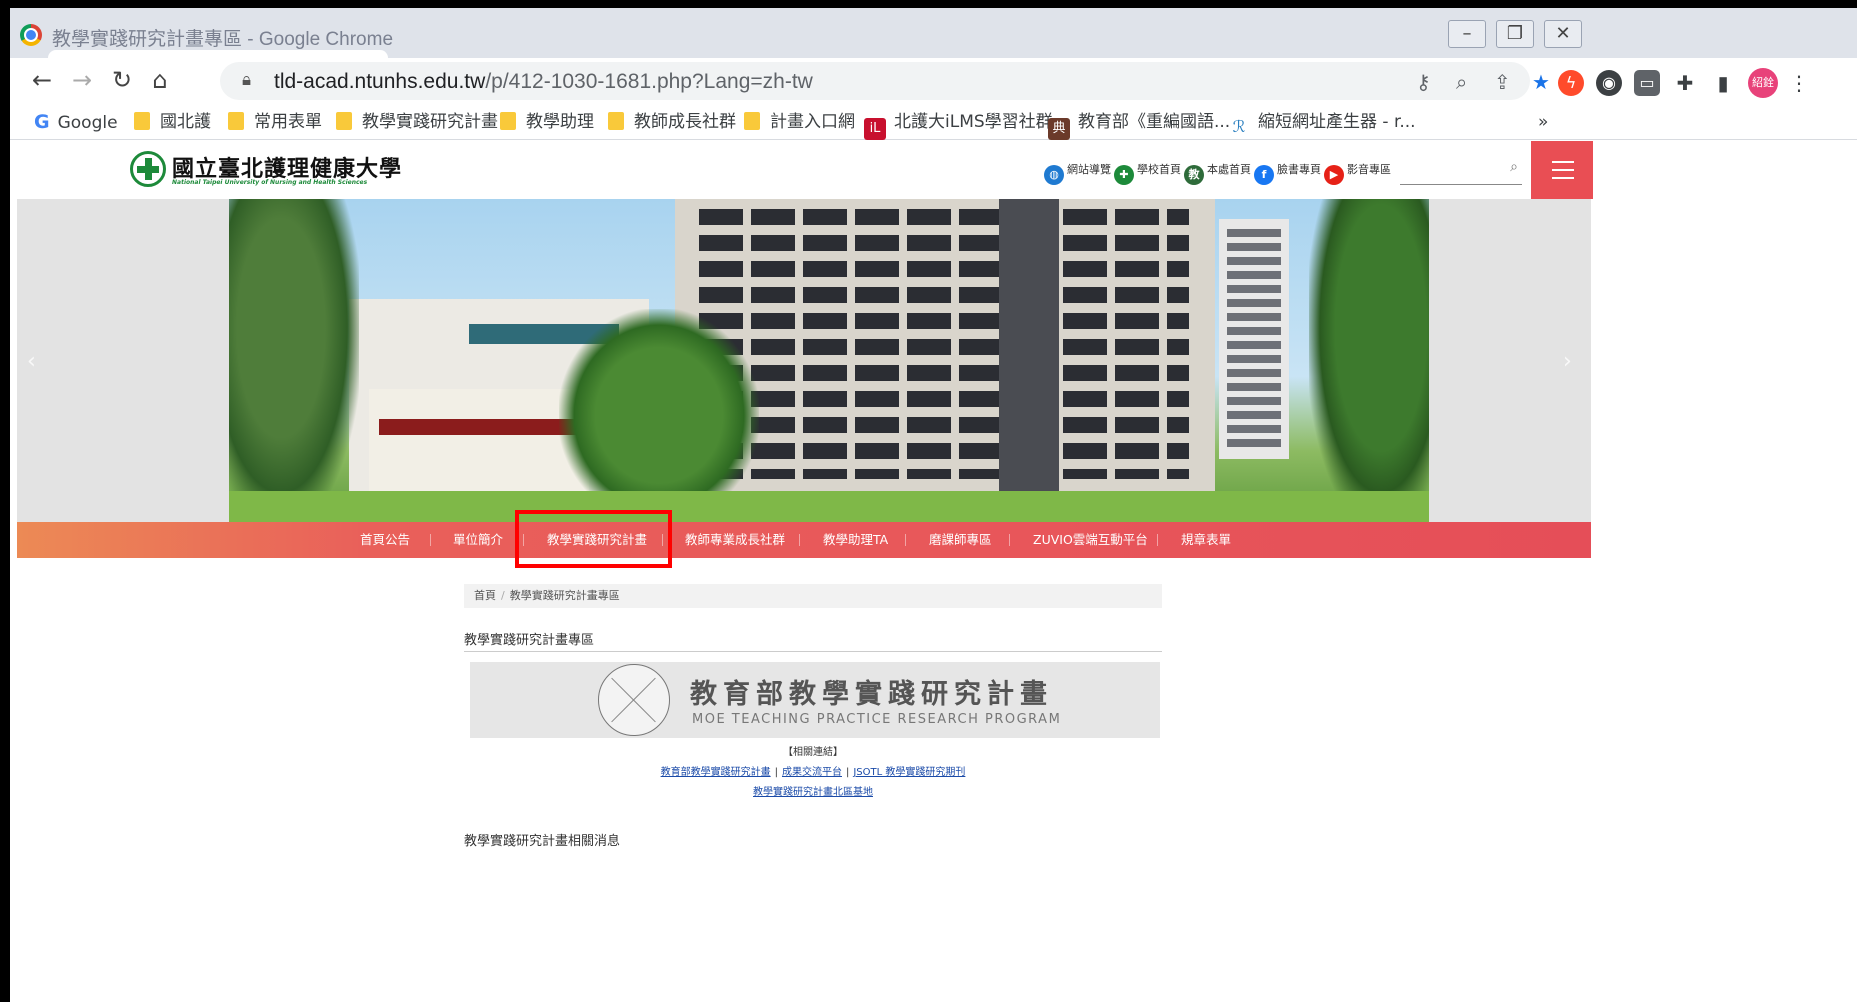  I want to click on nav-item-unit-intro: 單位簡介, so click(478, 540).